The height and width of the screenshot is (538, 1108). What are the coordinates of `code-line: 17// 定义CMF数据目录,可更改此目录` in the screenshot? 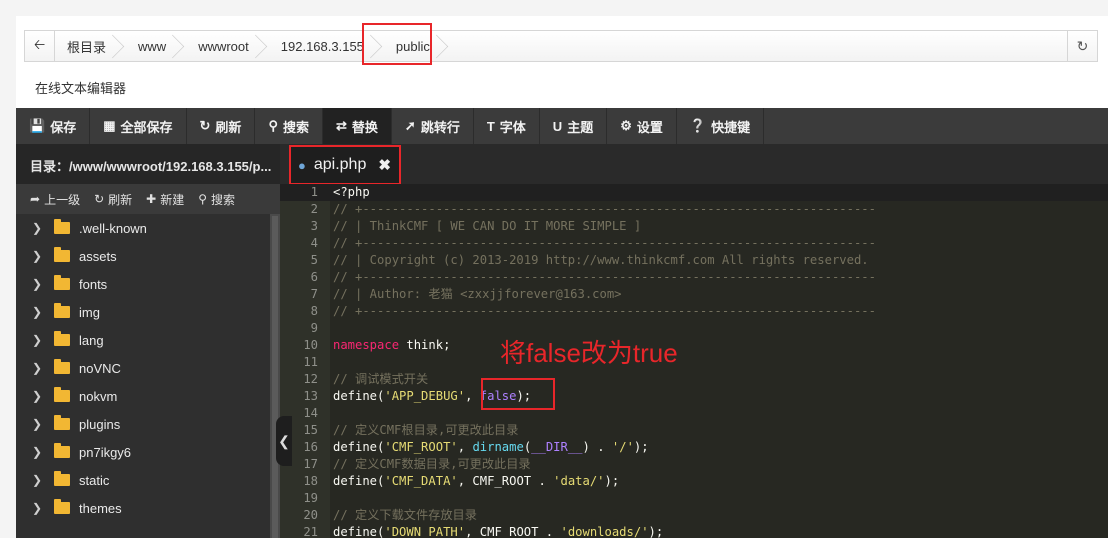 It's located at (694, 464).